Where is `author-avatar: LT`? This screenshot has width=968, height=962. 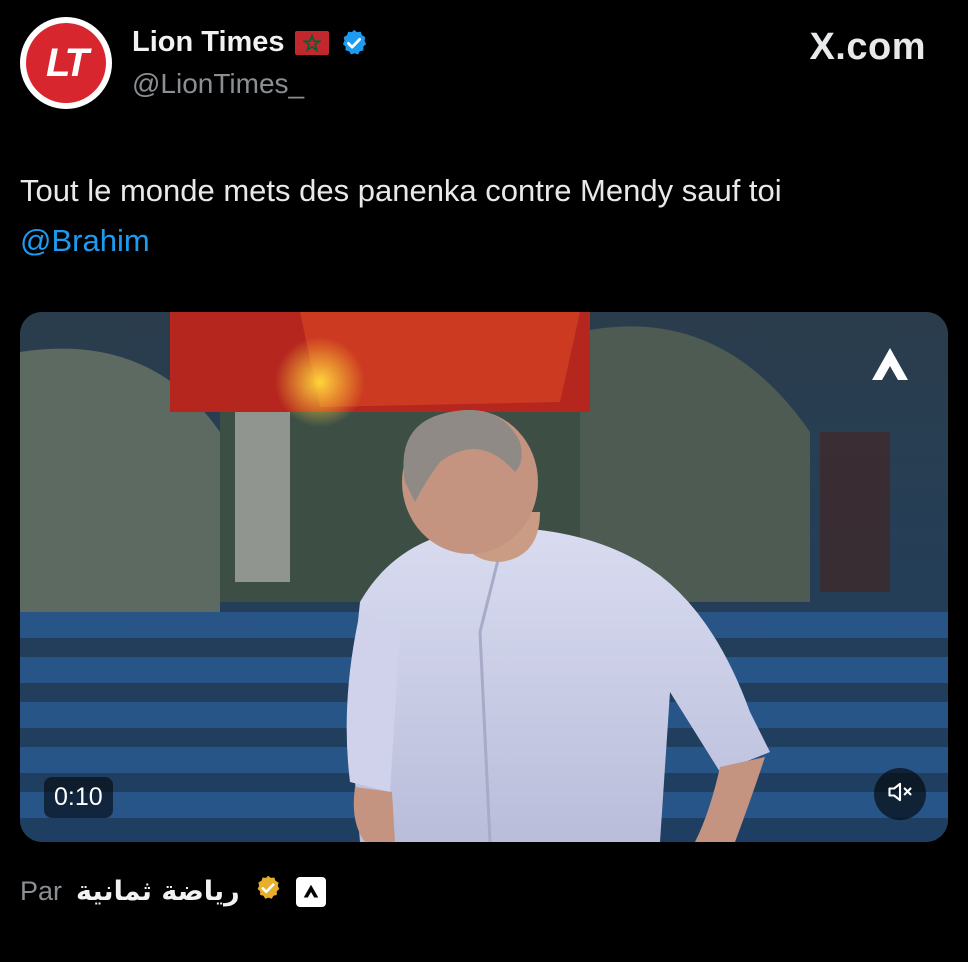
author-avatar: LT is located at coordinates (66, 63).